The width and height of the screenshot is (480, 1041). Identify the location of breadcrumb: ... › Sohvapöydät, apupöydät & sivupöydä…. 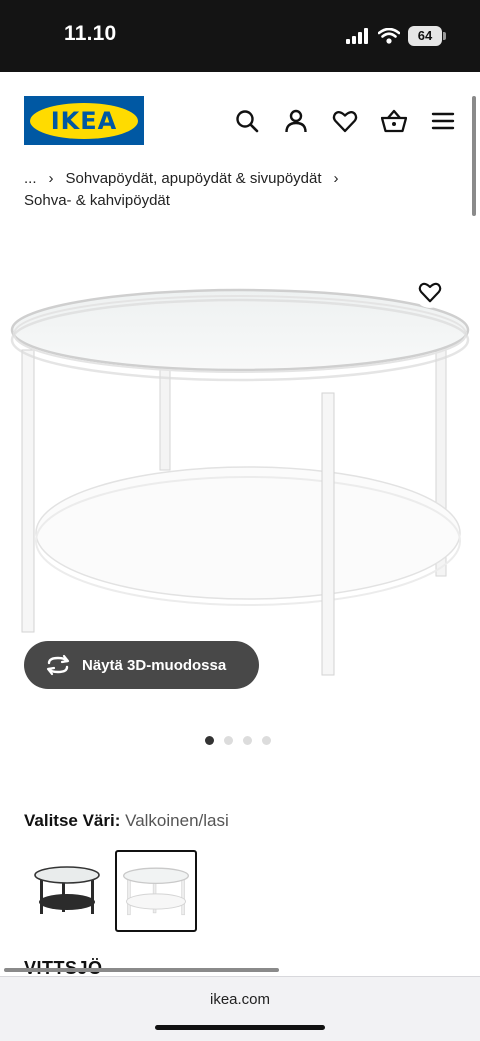
(244, 190).